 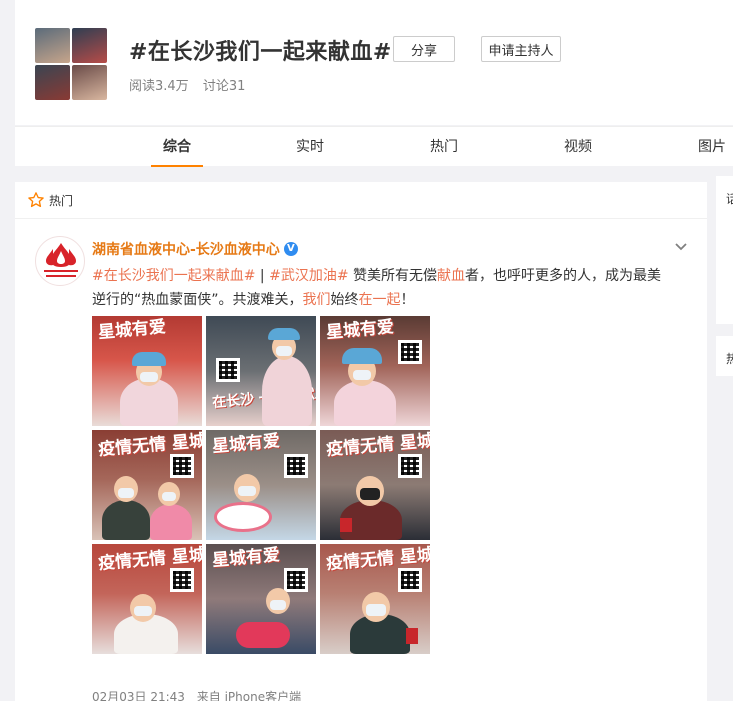 What do you see at coordinates (310, 147) in the screenshot?
I see `tab-realtime: 实时` at bounding box center [310, 147].